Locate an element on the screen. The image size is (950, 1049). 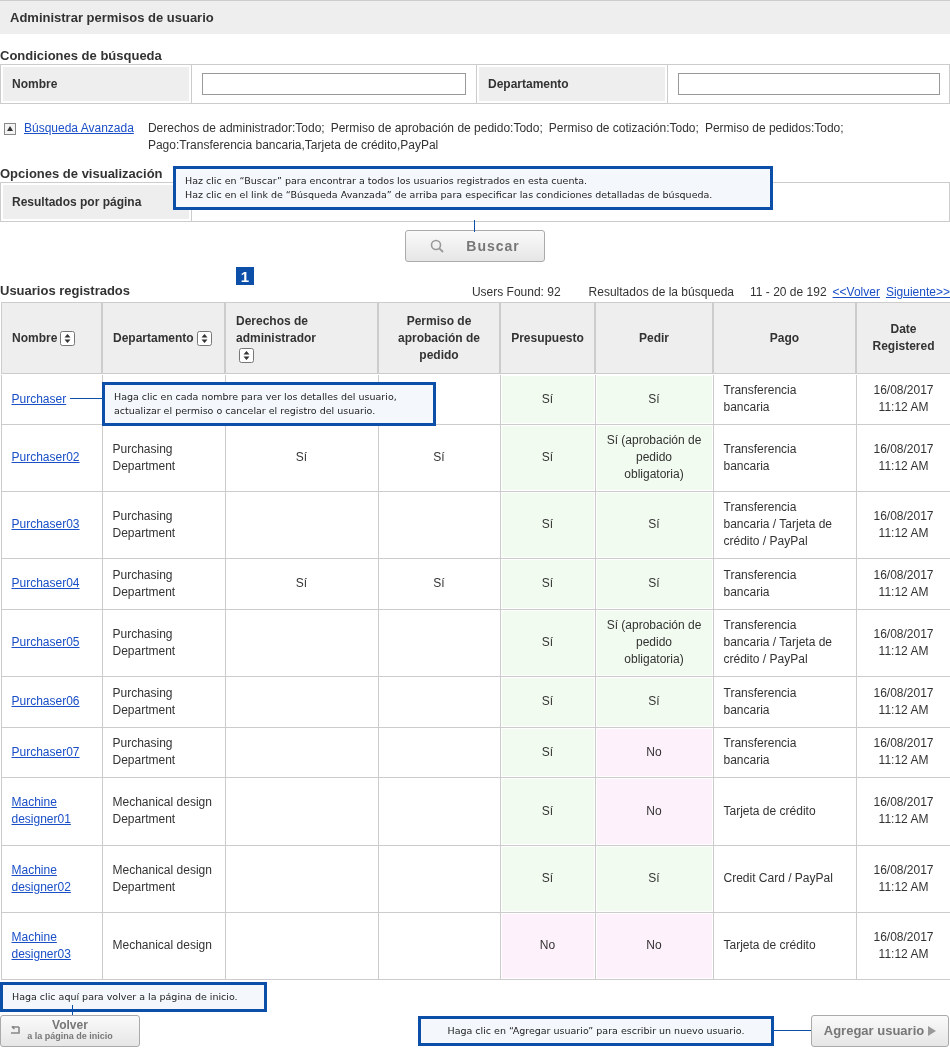
users-found: Users Found: 92 is located at coordinates (516, 292).